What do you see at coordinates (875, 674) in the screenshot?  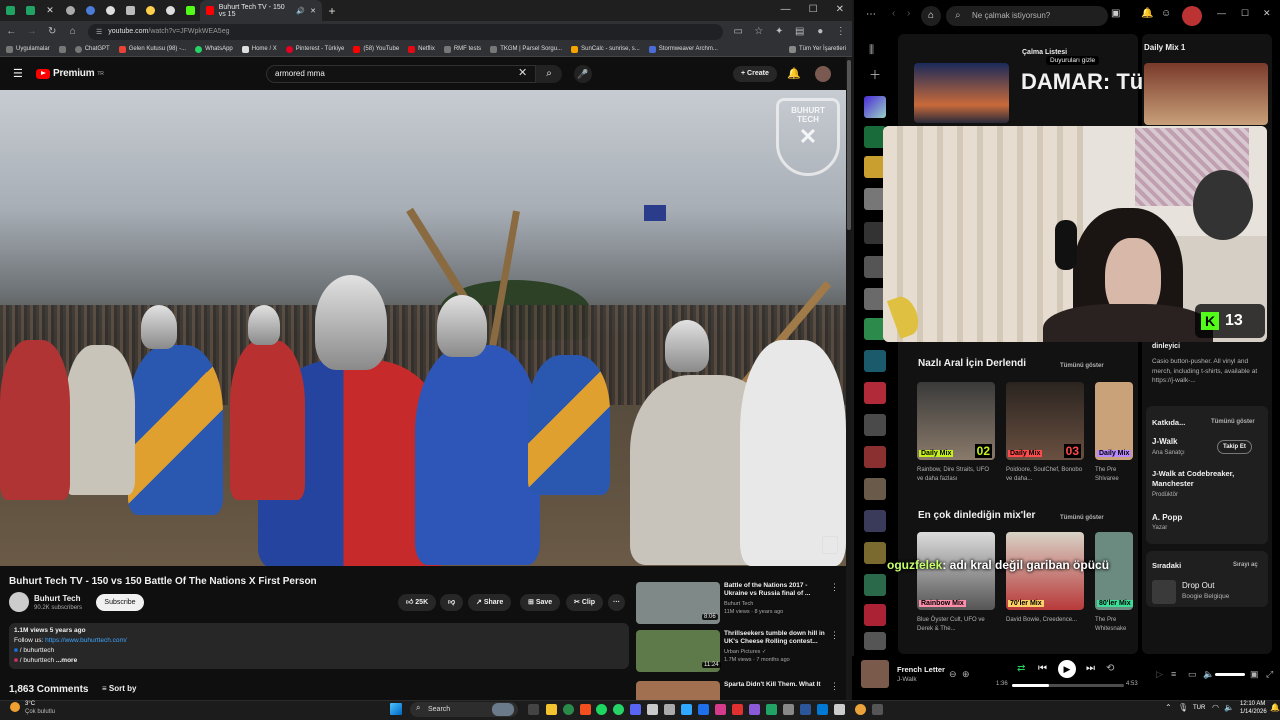 I see `now-playing-art` at bounding box center [875, 674].